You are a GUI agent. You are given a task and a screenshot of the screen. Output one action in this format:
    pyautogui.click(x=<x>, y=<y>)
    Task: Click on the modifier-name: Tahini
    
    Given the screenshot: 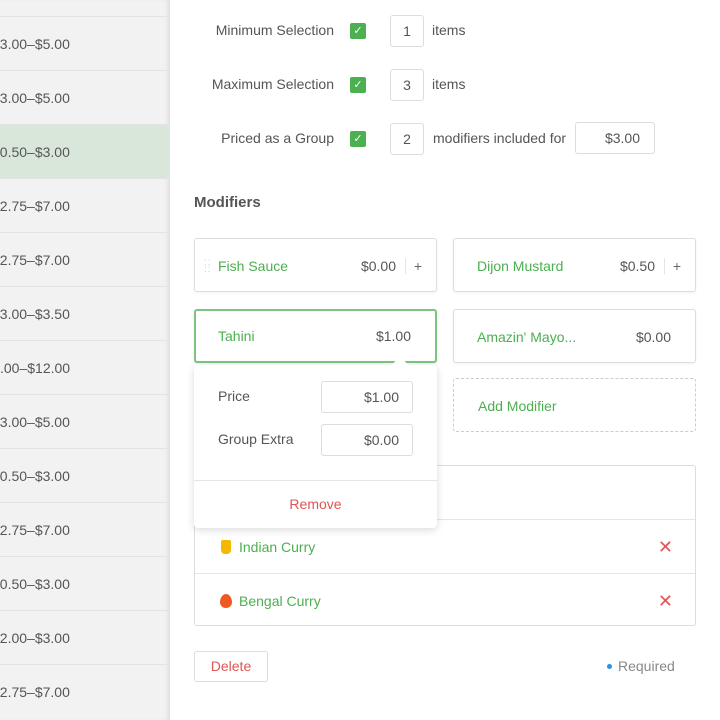 What is the action you would take?
    pyautogui.click(x=236, y=336)
    